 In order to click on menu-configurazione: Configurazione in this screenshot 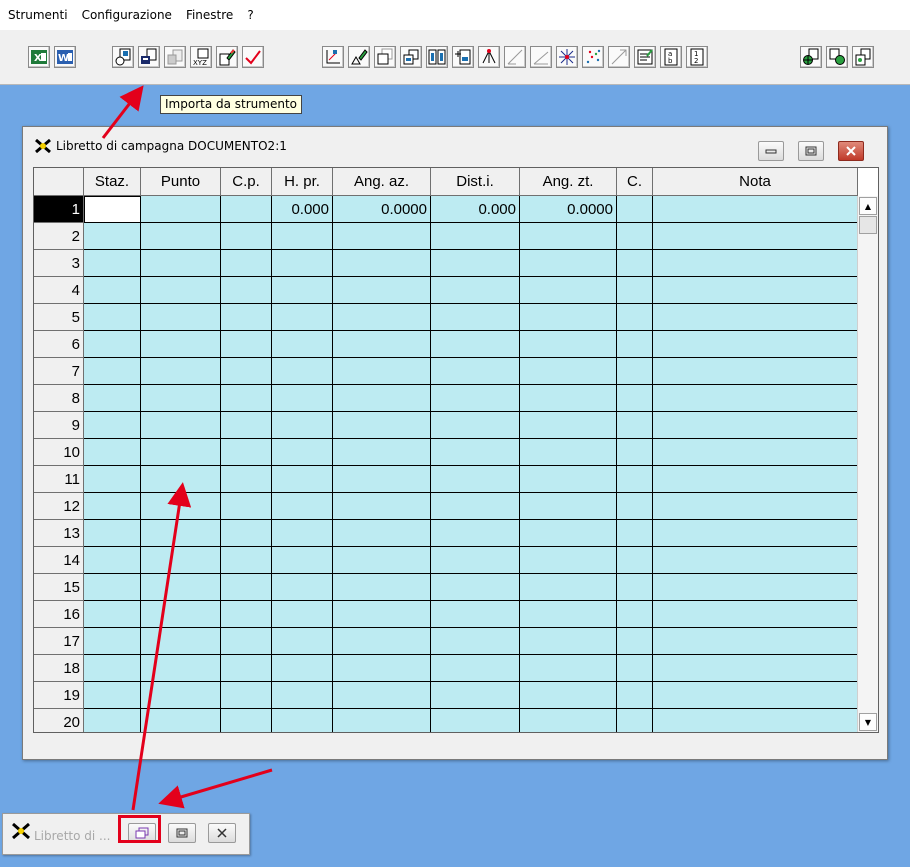, I will do `click(127, 15)`.